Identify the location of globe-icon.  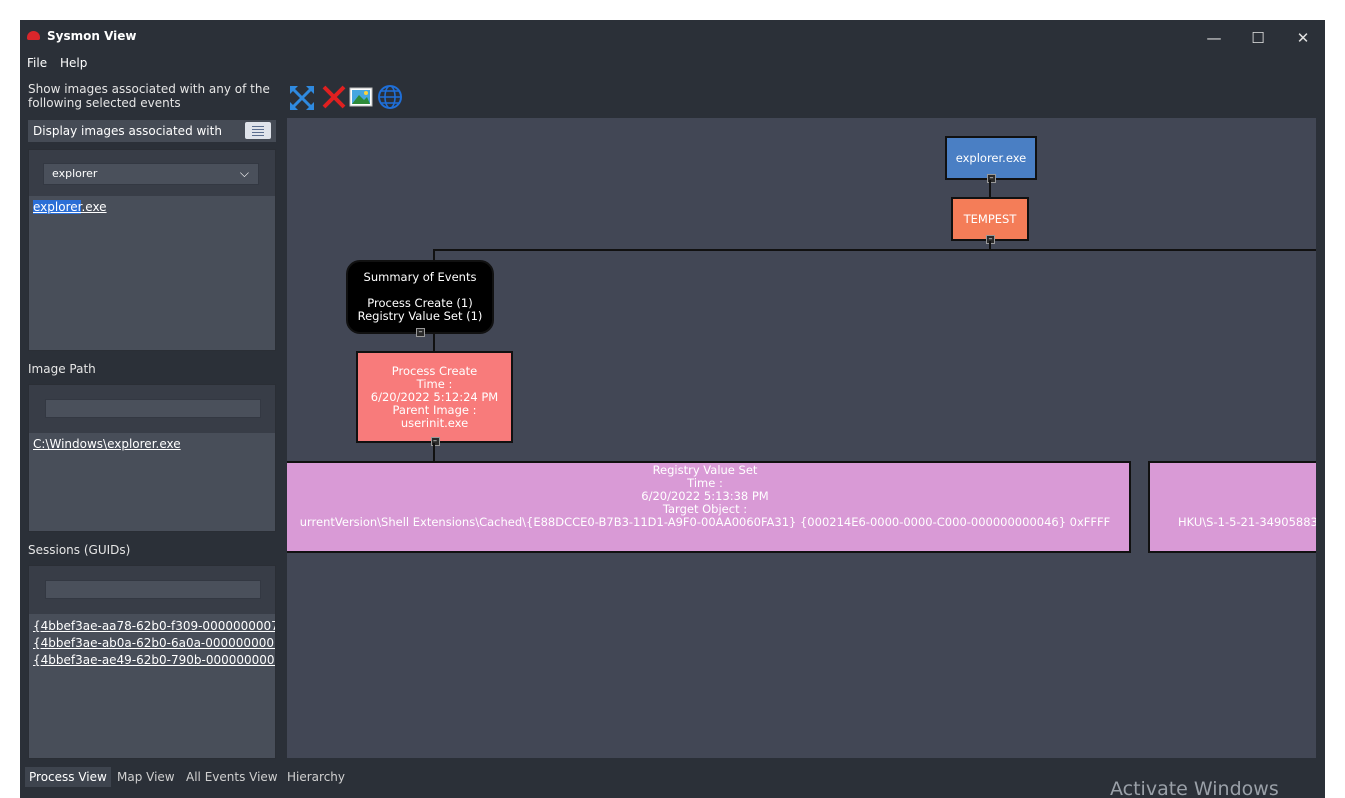
(390, 97).